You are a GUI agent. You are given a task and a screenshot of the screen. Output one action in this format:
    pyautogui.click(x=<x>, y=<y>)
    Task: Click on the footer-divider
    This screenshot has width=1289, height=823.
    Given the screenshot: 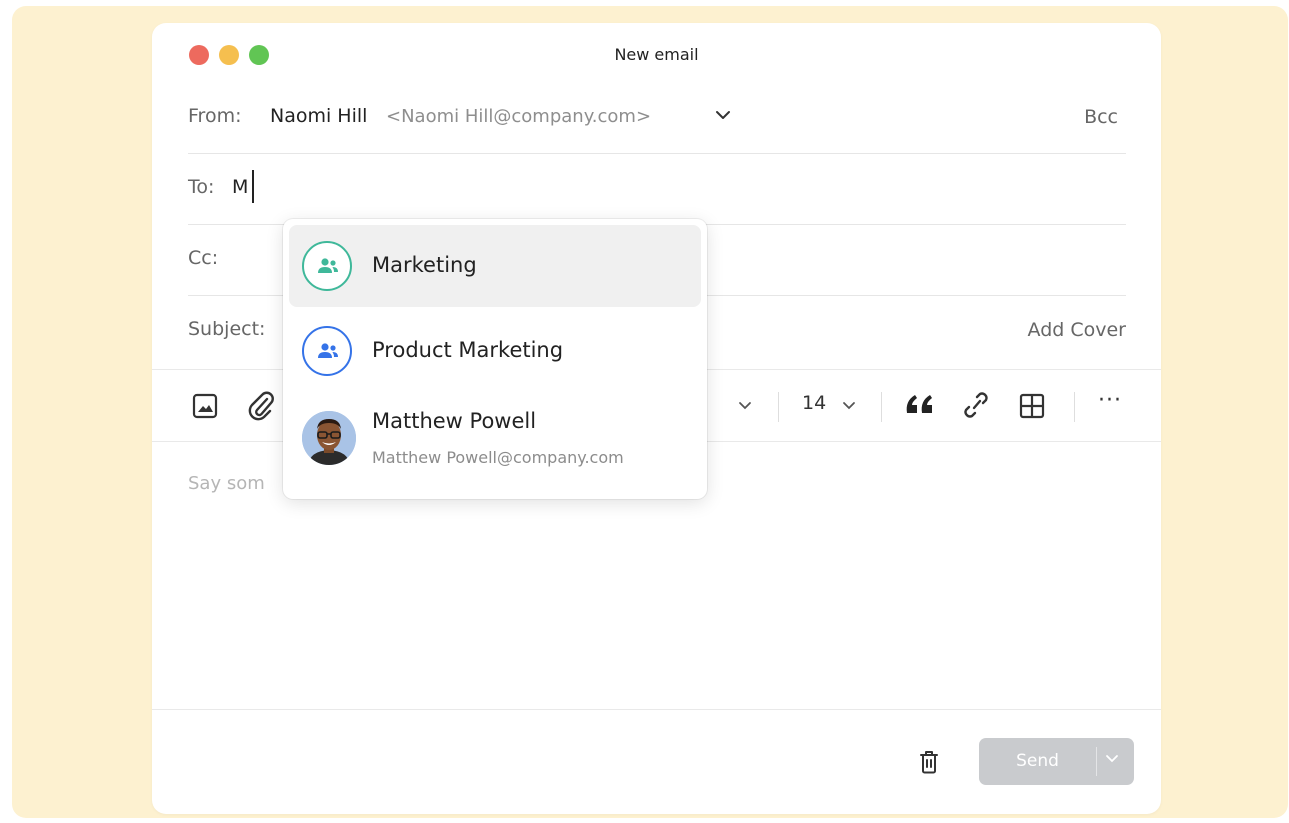 What is the action you would take?
    pyautogui.click(x=656, y=709)
    